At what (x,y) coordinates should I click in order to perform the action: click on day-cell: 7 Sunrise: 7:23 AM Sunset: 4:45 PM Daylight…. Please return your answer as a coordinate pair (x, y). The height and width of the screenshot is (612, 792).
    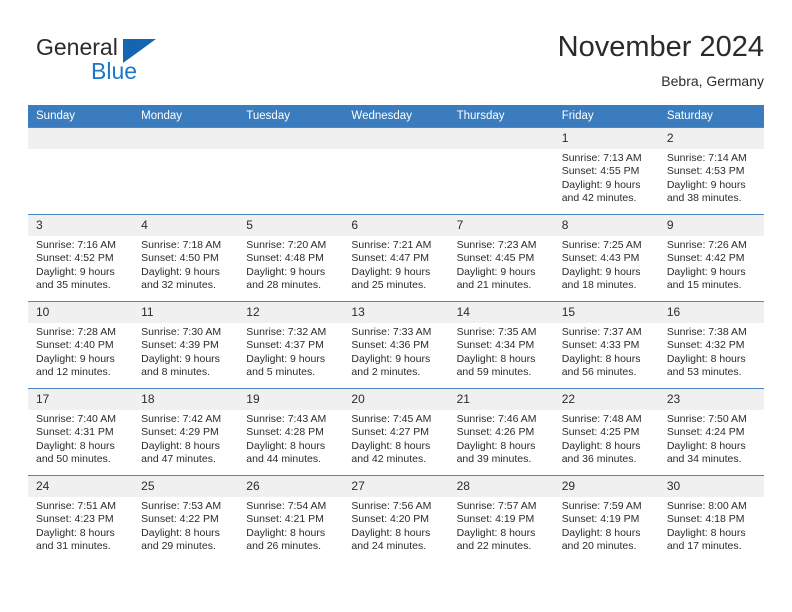
    Looking at the image, I should click on (501, 258).